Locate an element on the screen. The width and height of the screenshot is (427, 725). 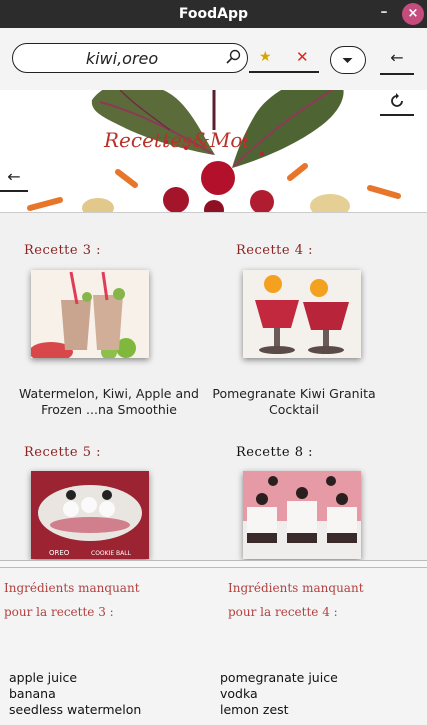
missing-heading-line2: pour la recette 4 : is located at coordinates (283, 612).